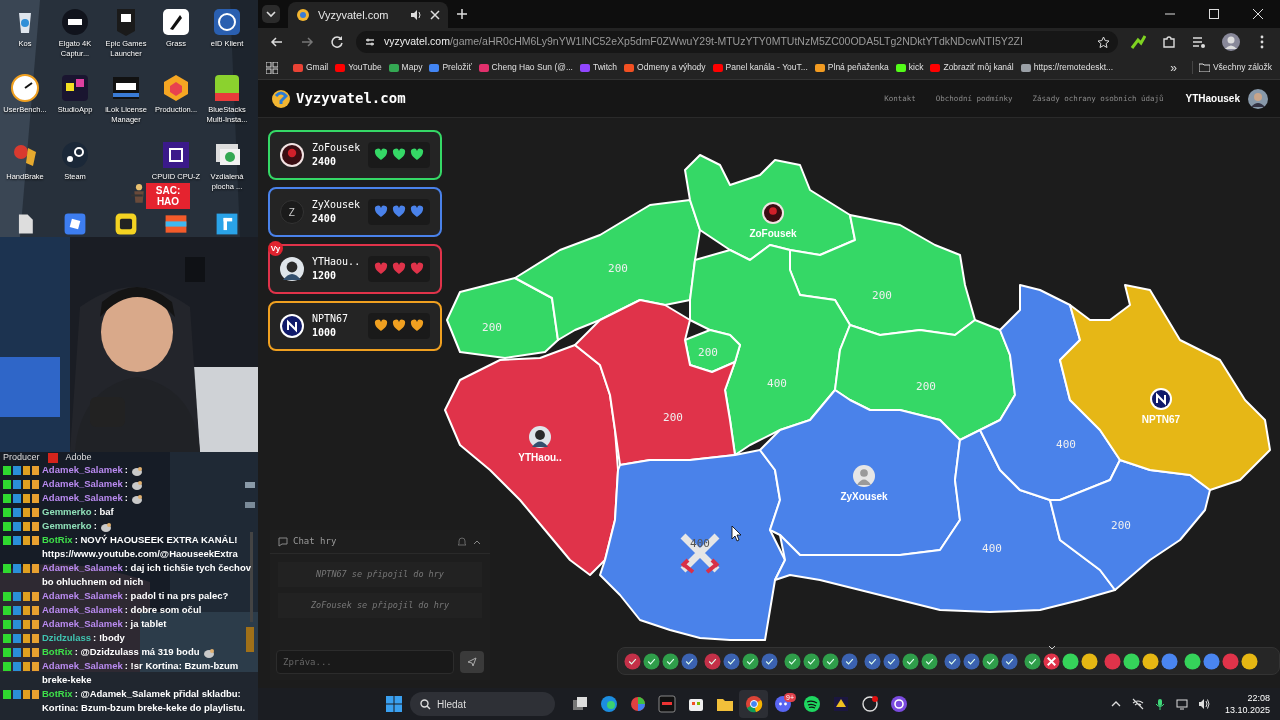  I want to click on site-logo: Vyzyvatel.com, so click(351, 98).